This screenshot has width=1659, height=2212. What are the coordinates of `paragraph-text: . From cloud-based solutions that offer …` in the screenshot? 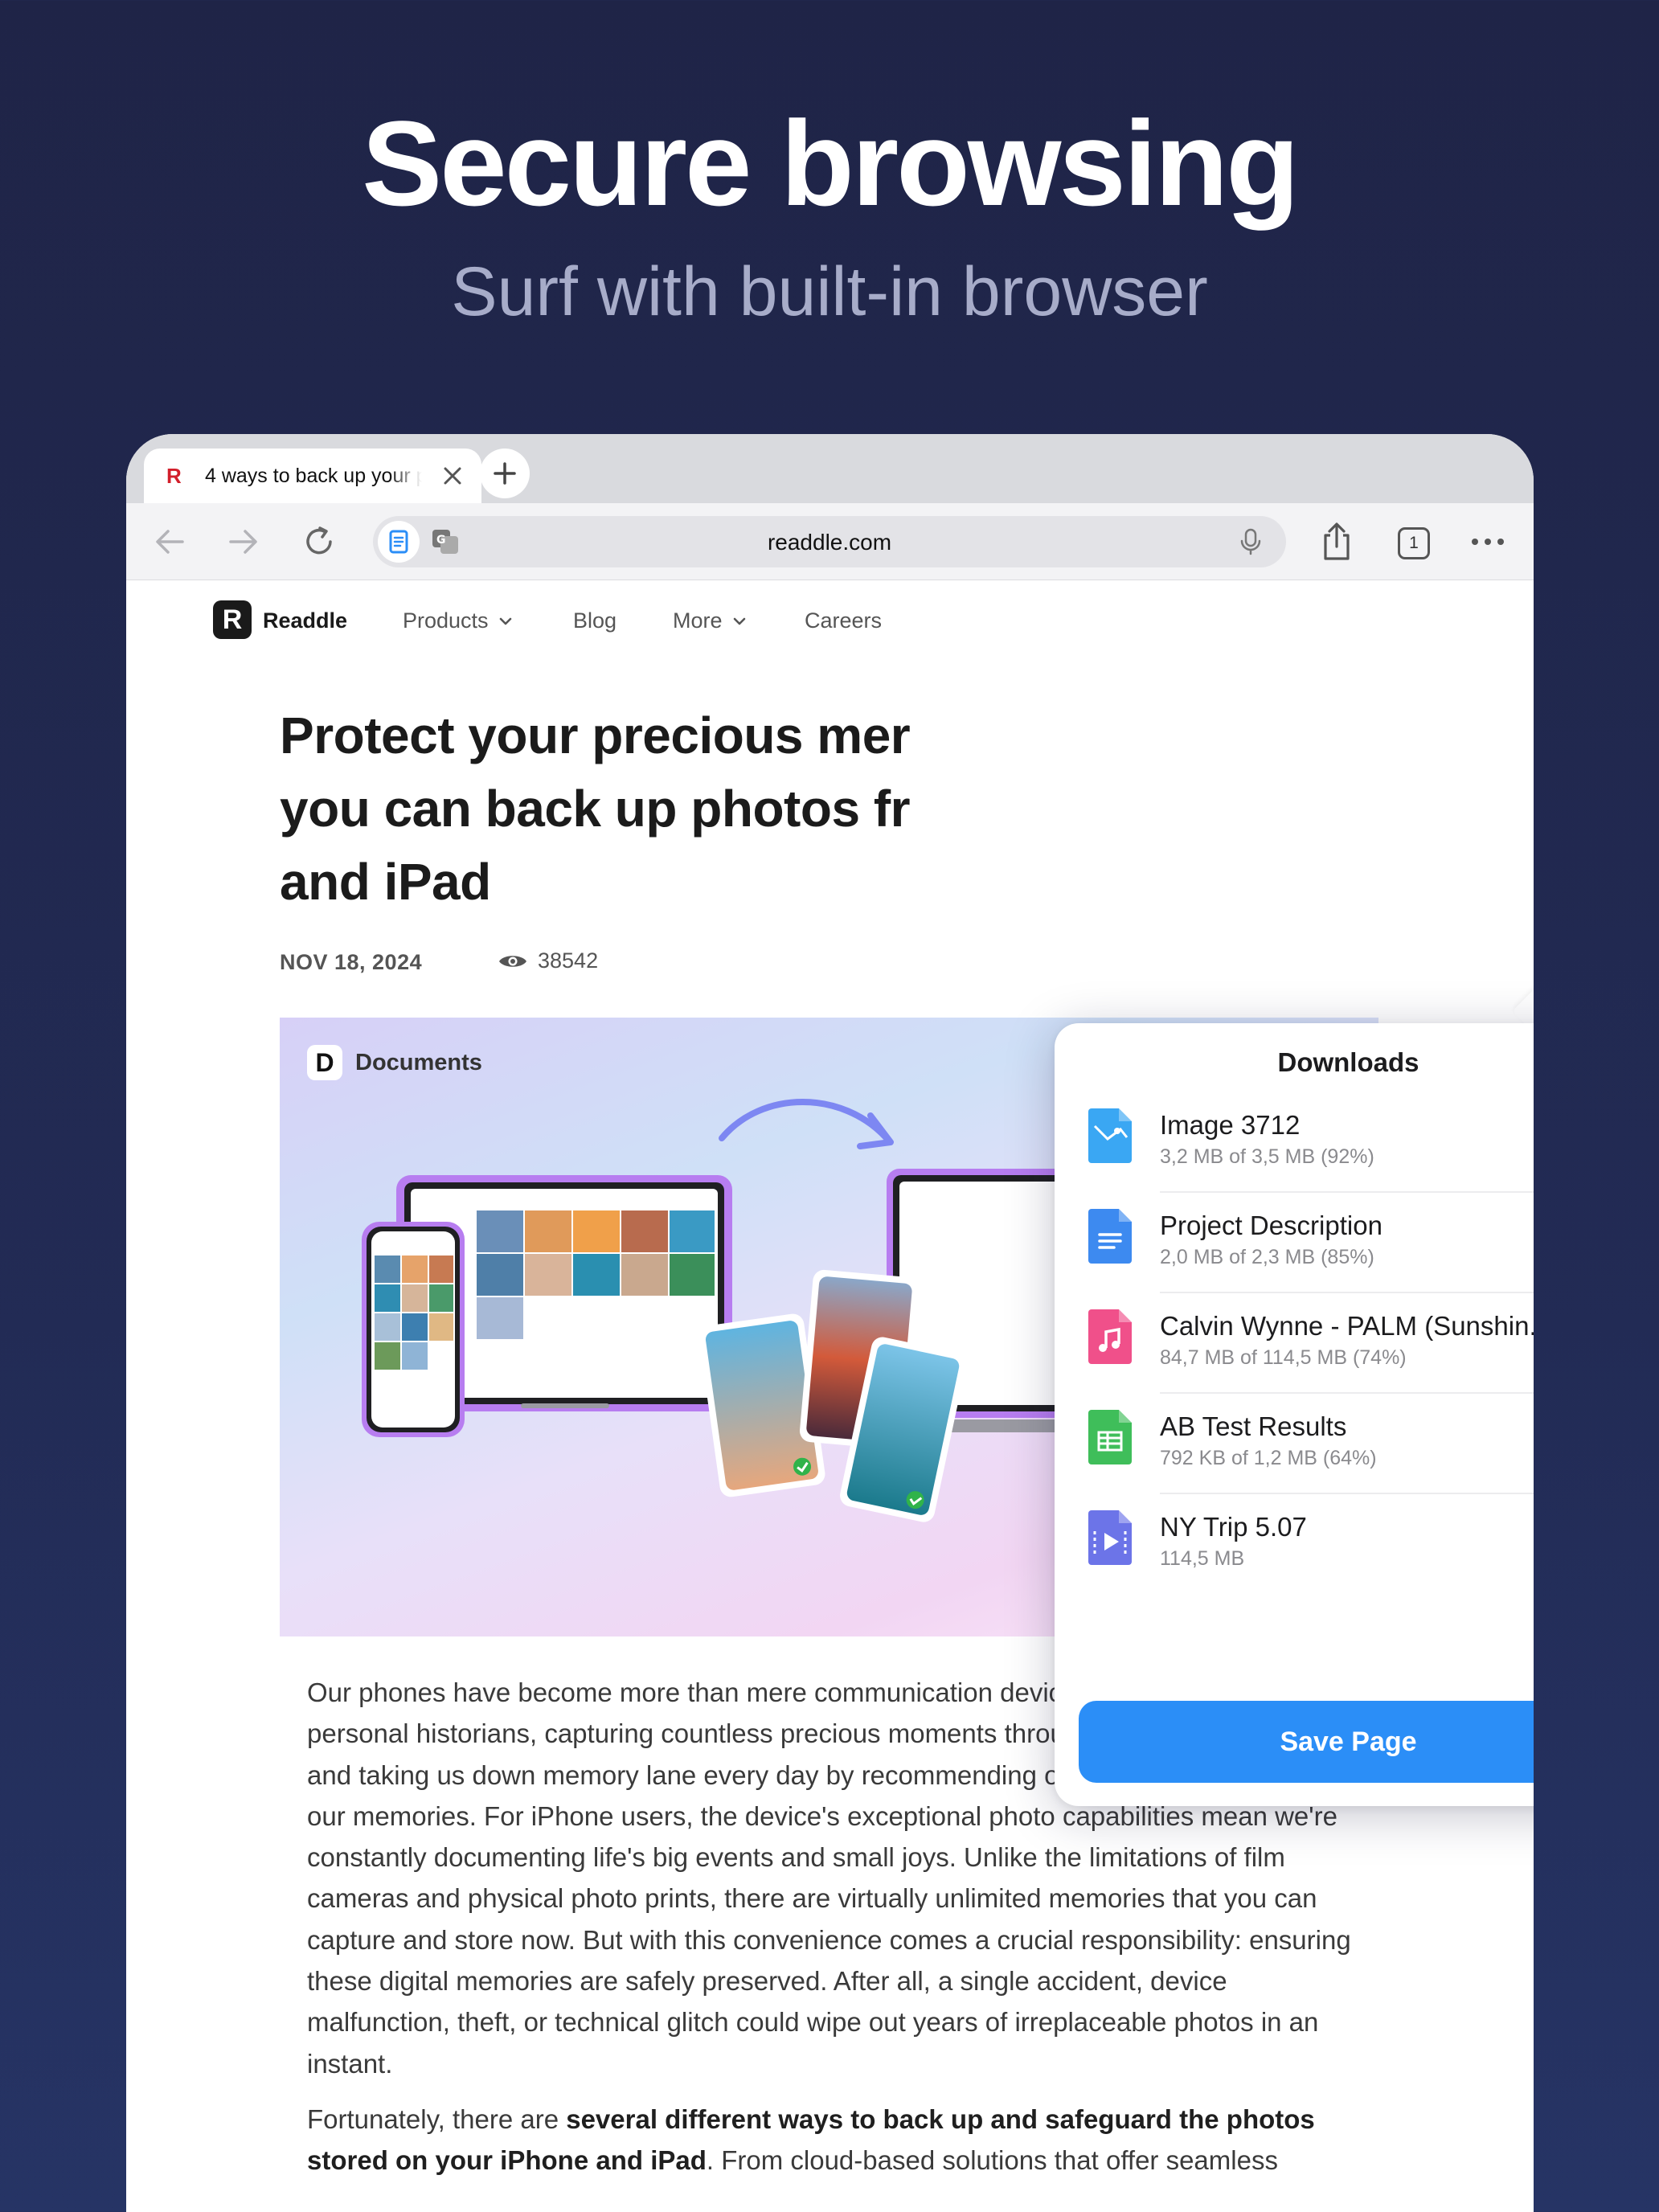 It's located at (992, 2160).